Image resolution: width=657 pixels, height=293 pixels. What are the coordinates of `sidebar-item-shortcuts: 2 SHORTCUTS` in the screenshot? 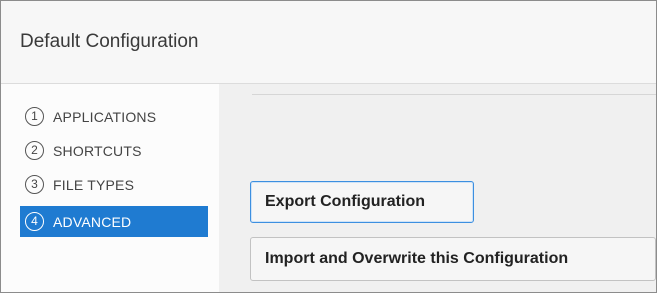 It's located at (114, 150).